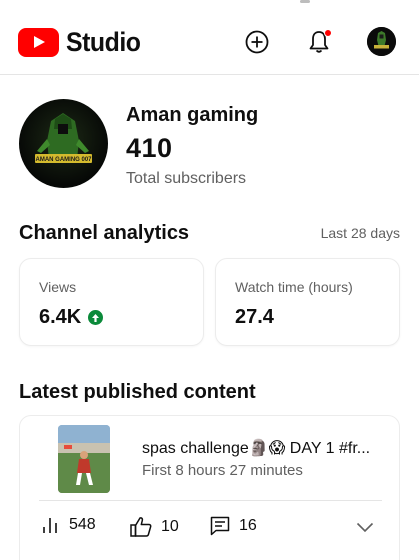 The image size is (419, 560). Describe the element at coordinates (328, 33) in the screenshot. I see `notification-dot` at that location.